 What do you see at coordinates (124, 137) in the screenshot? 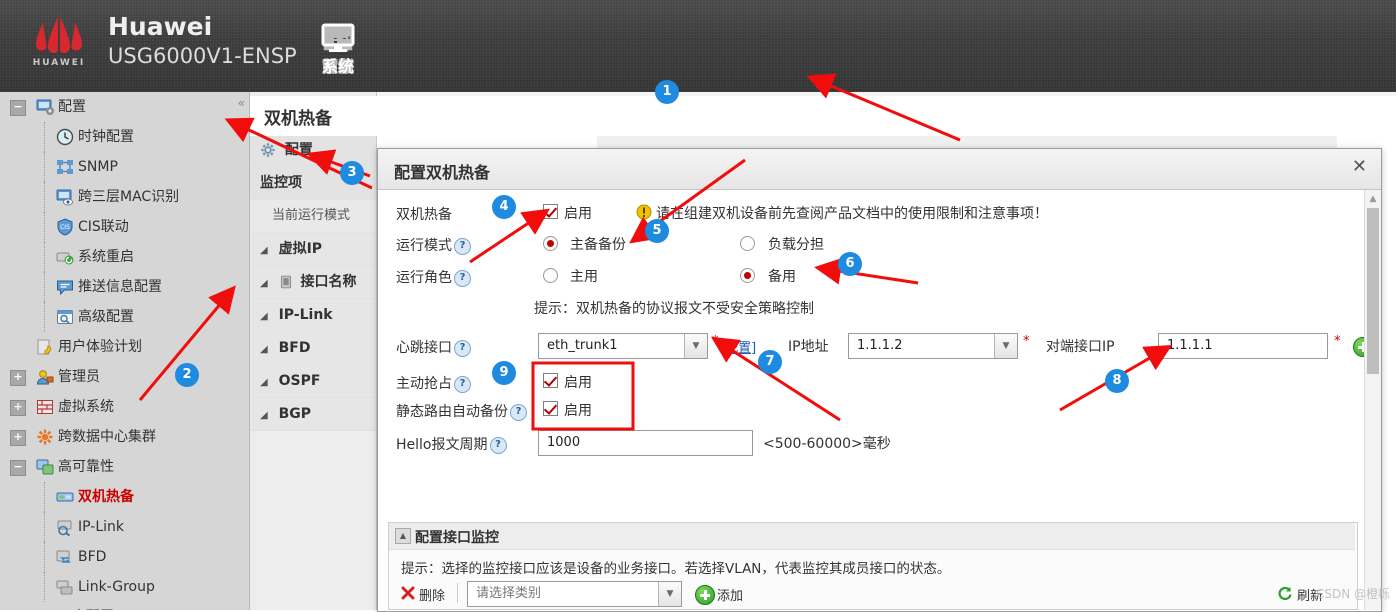
I see `sidebar-item-clock-config: 时钟配置` at bounding box center [124, 137].